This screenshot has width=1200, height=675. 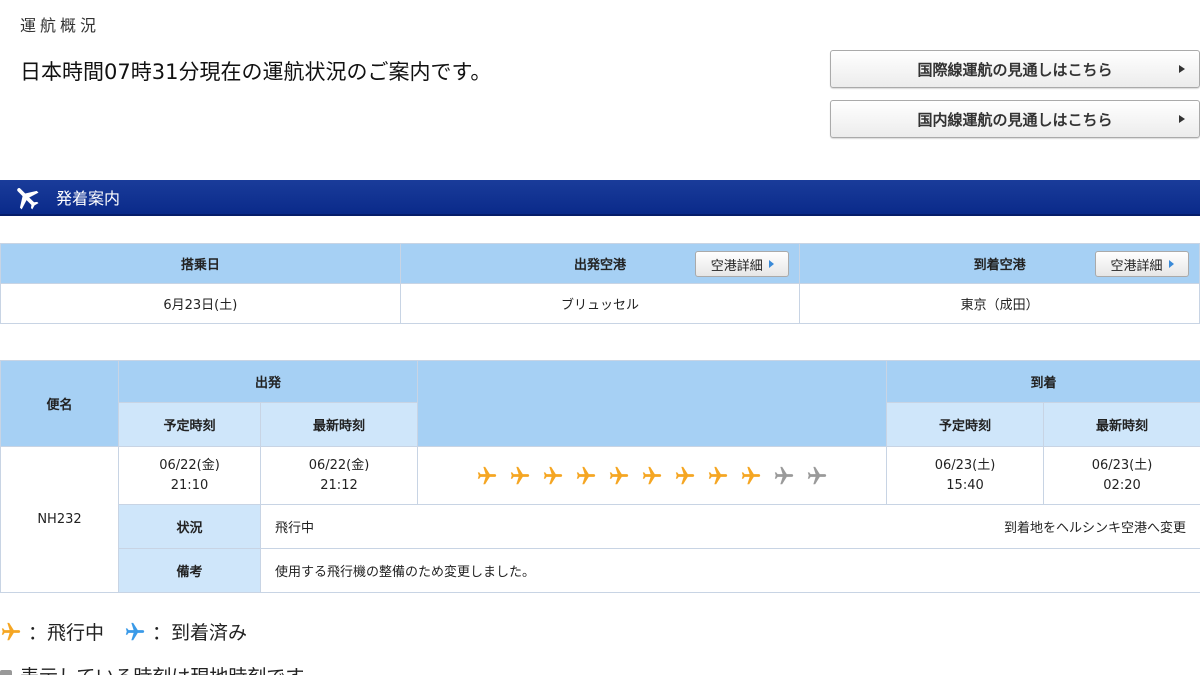 I want to click on international-outlook-label: 国際線運航の見通しはこちら, so click(x=1015, y=69).